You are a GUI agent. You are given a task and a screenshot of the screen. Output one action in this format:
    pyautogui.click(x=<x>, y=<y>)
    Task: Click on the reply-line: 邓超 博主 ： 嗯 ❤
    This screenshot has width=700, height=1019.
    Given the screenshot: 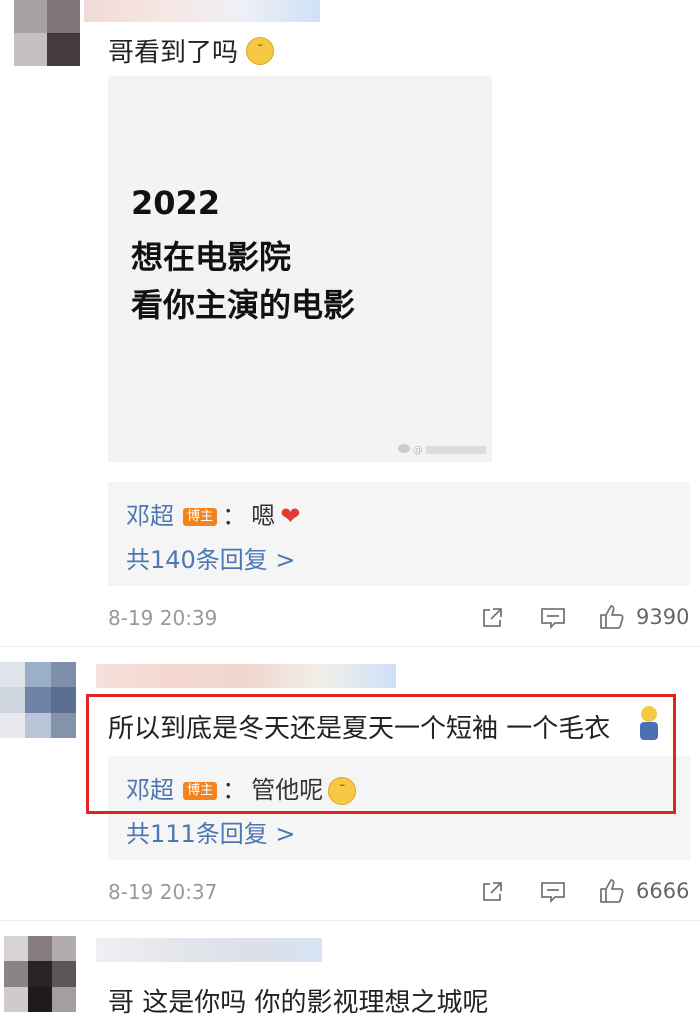 What is the action you would take?
    pyautogui.click(x=213, y=513)
    